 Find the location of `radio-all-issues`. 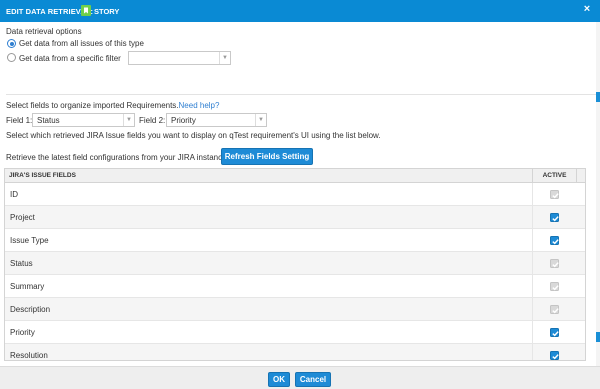

radio-all-issues is located at coordinates (11, 43).